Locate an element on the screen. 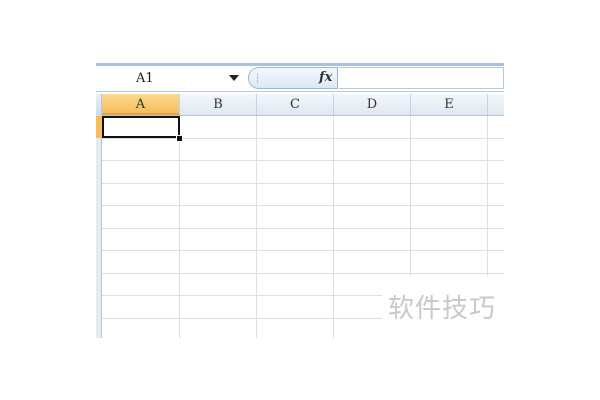  name-box-value: A1 is located at coordinates (145, 78).